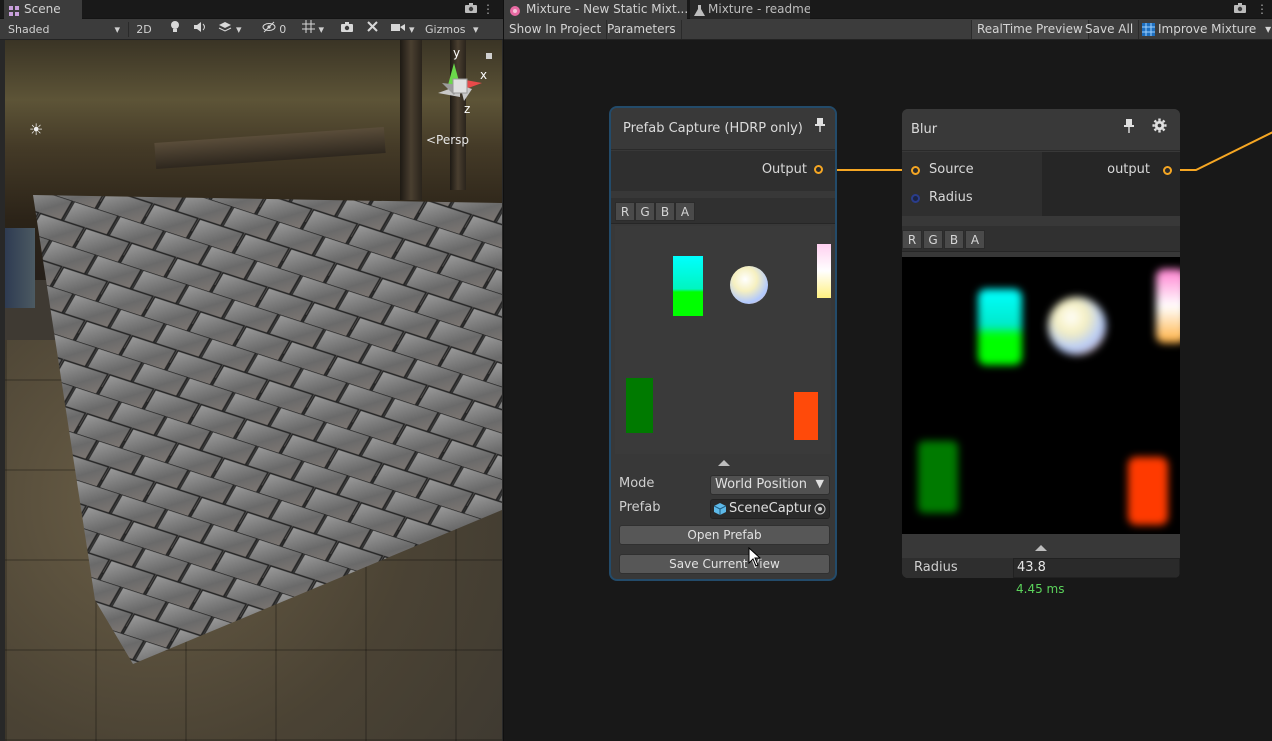 This screenshot has height=741, width=1272. Describe the element at coordinates (713, 128) in the screenshot. I see `node-title-text: Prefab Capture (HDRP only)` at that location.